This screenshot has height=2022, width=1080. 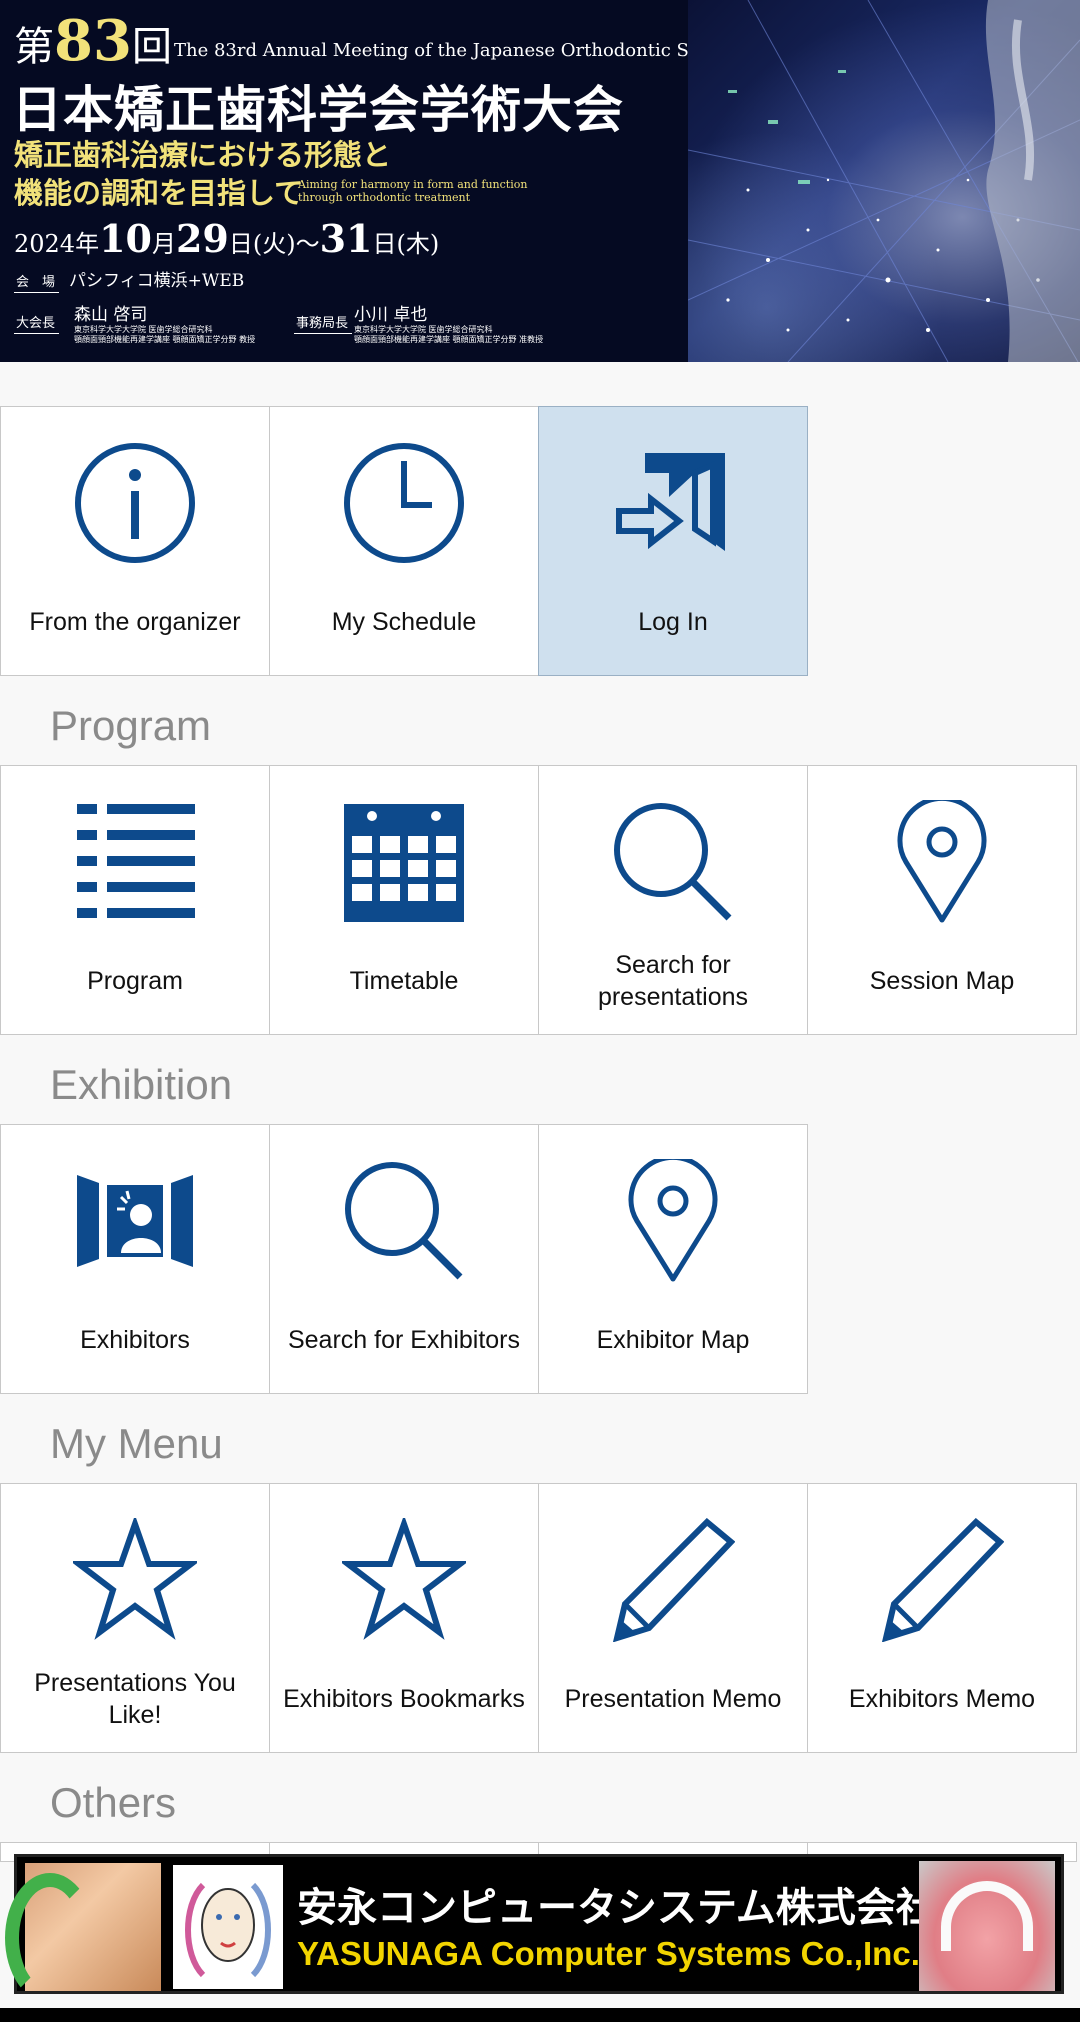 I want to click on banner-venue: 会 場パシフィコ横浜+WEB, so click(x=129, y=279).